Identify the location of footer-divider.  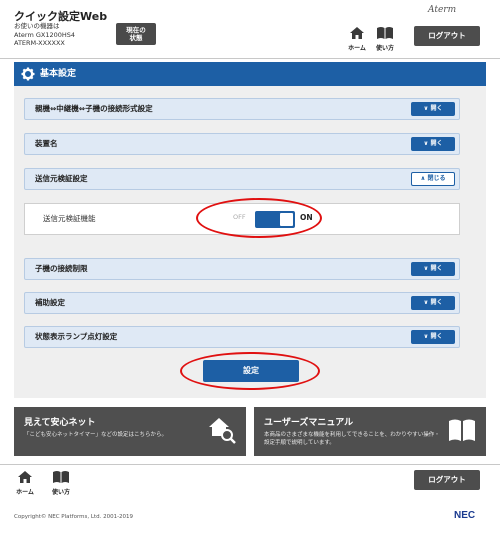
(250, 464).